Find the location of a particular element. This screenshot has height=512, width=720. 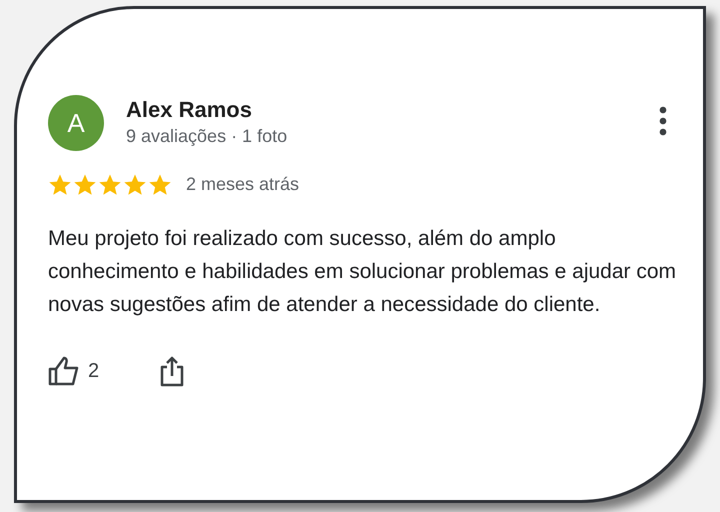

share-button is located at coordinates (172, 371).